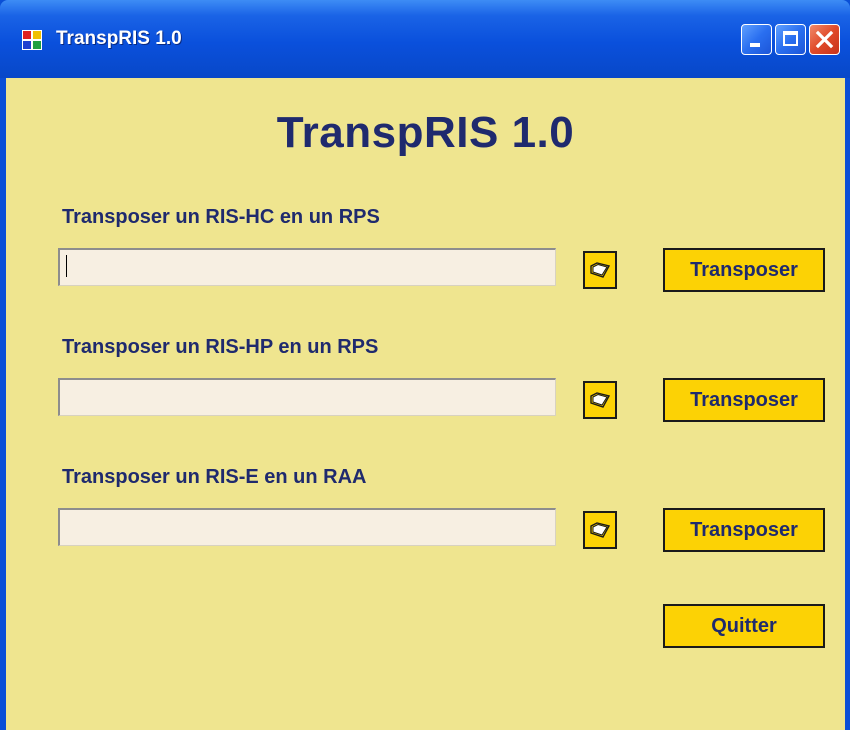 This screenshot has width=850, height=730. I want to click on title-bar: TranspRIS 1.0, so click(425, 39).